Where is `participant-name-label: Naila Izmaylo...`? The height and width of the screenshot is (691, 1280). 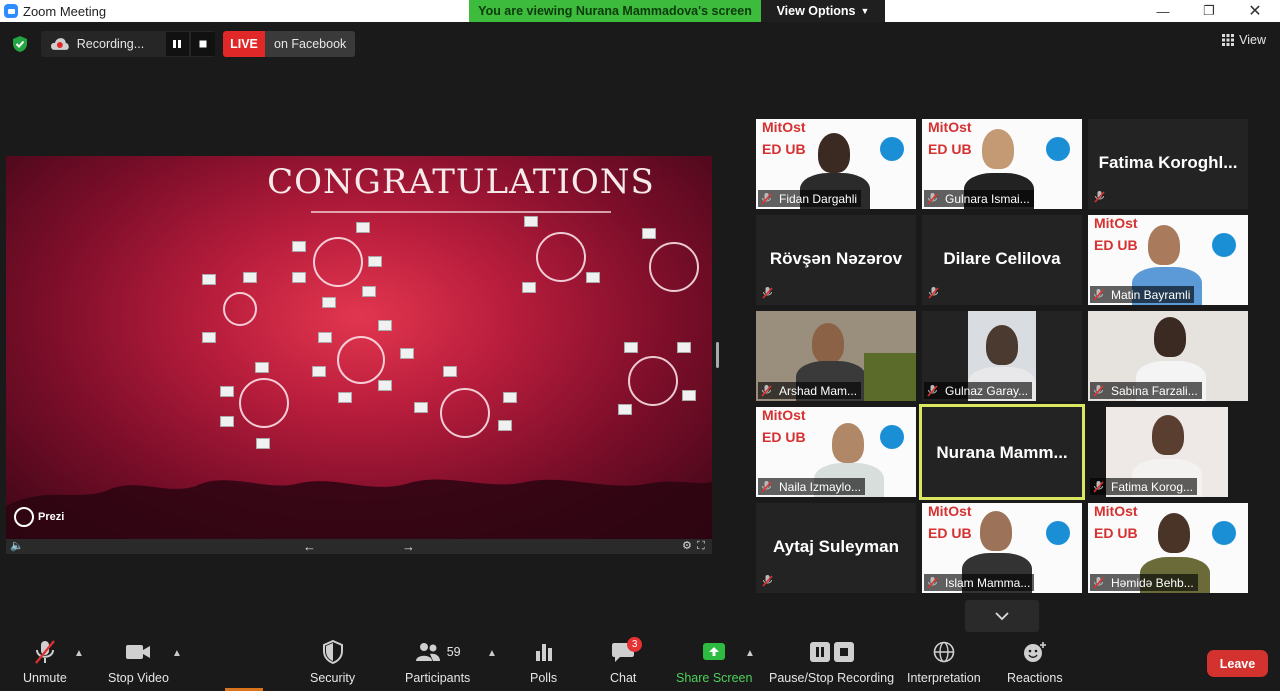 participant-name-label: Naila Izmaylo... is located at coordinates (812, 486).